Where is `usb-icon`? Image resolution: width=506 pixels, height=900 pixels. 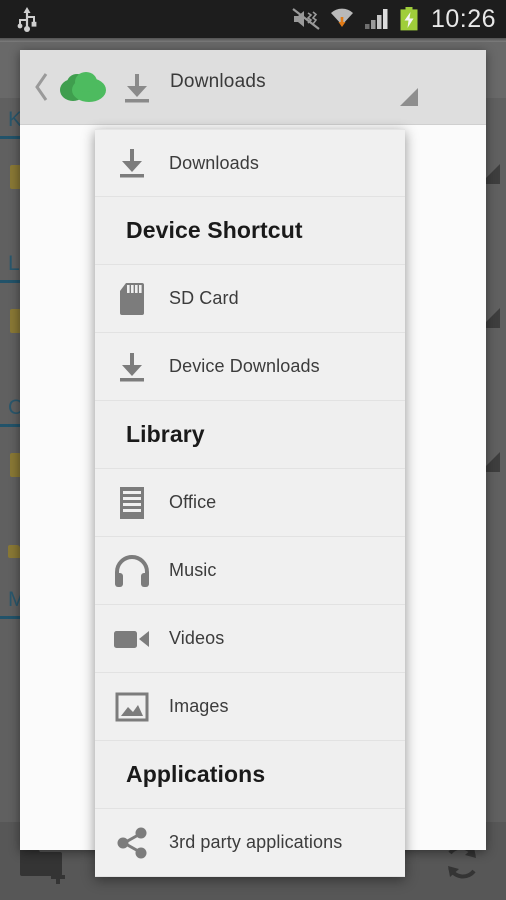 usb-icon is located at coordinates (27, 19).